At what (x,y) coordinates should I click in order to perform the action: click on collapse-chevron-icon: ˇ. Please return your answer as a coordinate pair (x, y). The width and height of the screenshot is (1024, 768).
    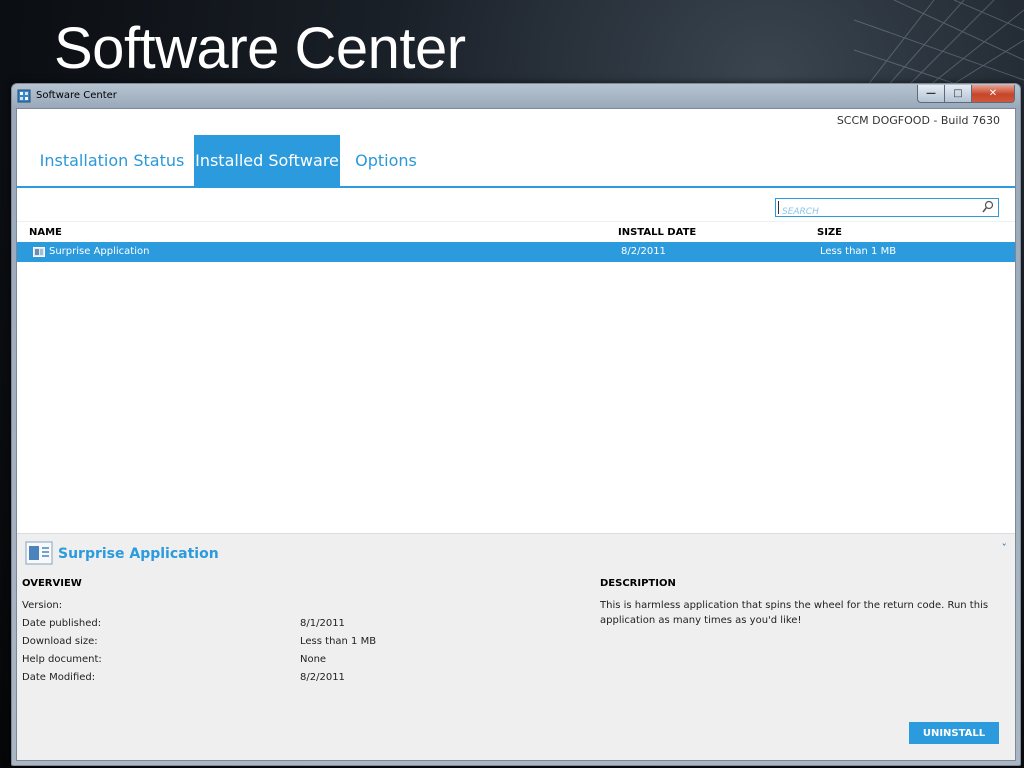
    Looking at the image, I should click on (1005, 548).